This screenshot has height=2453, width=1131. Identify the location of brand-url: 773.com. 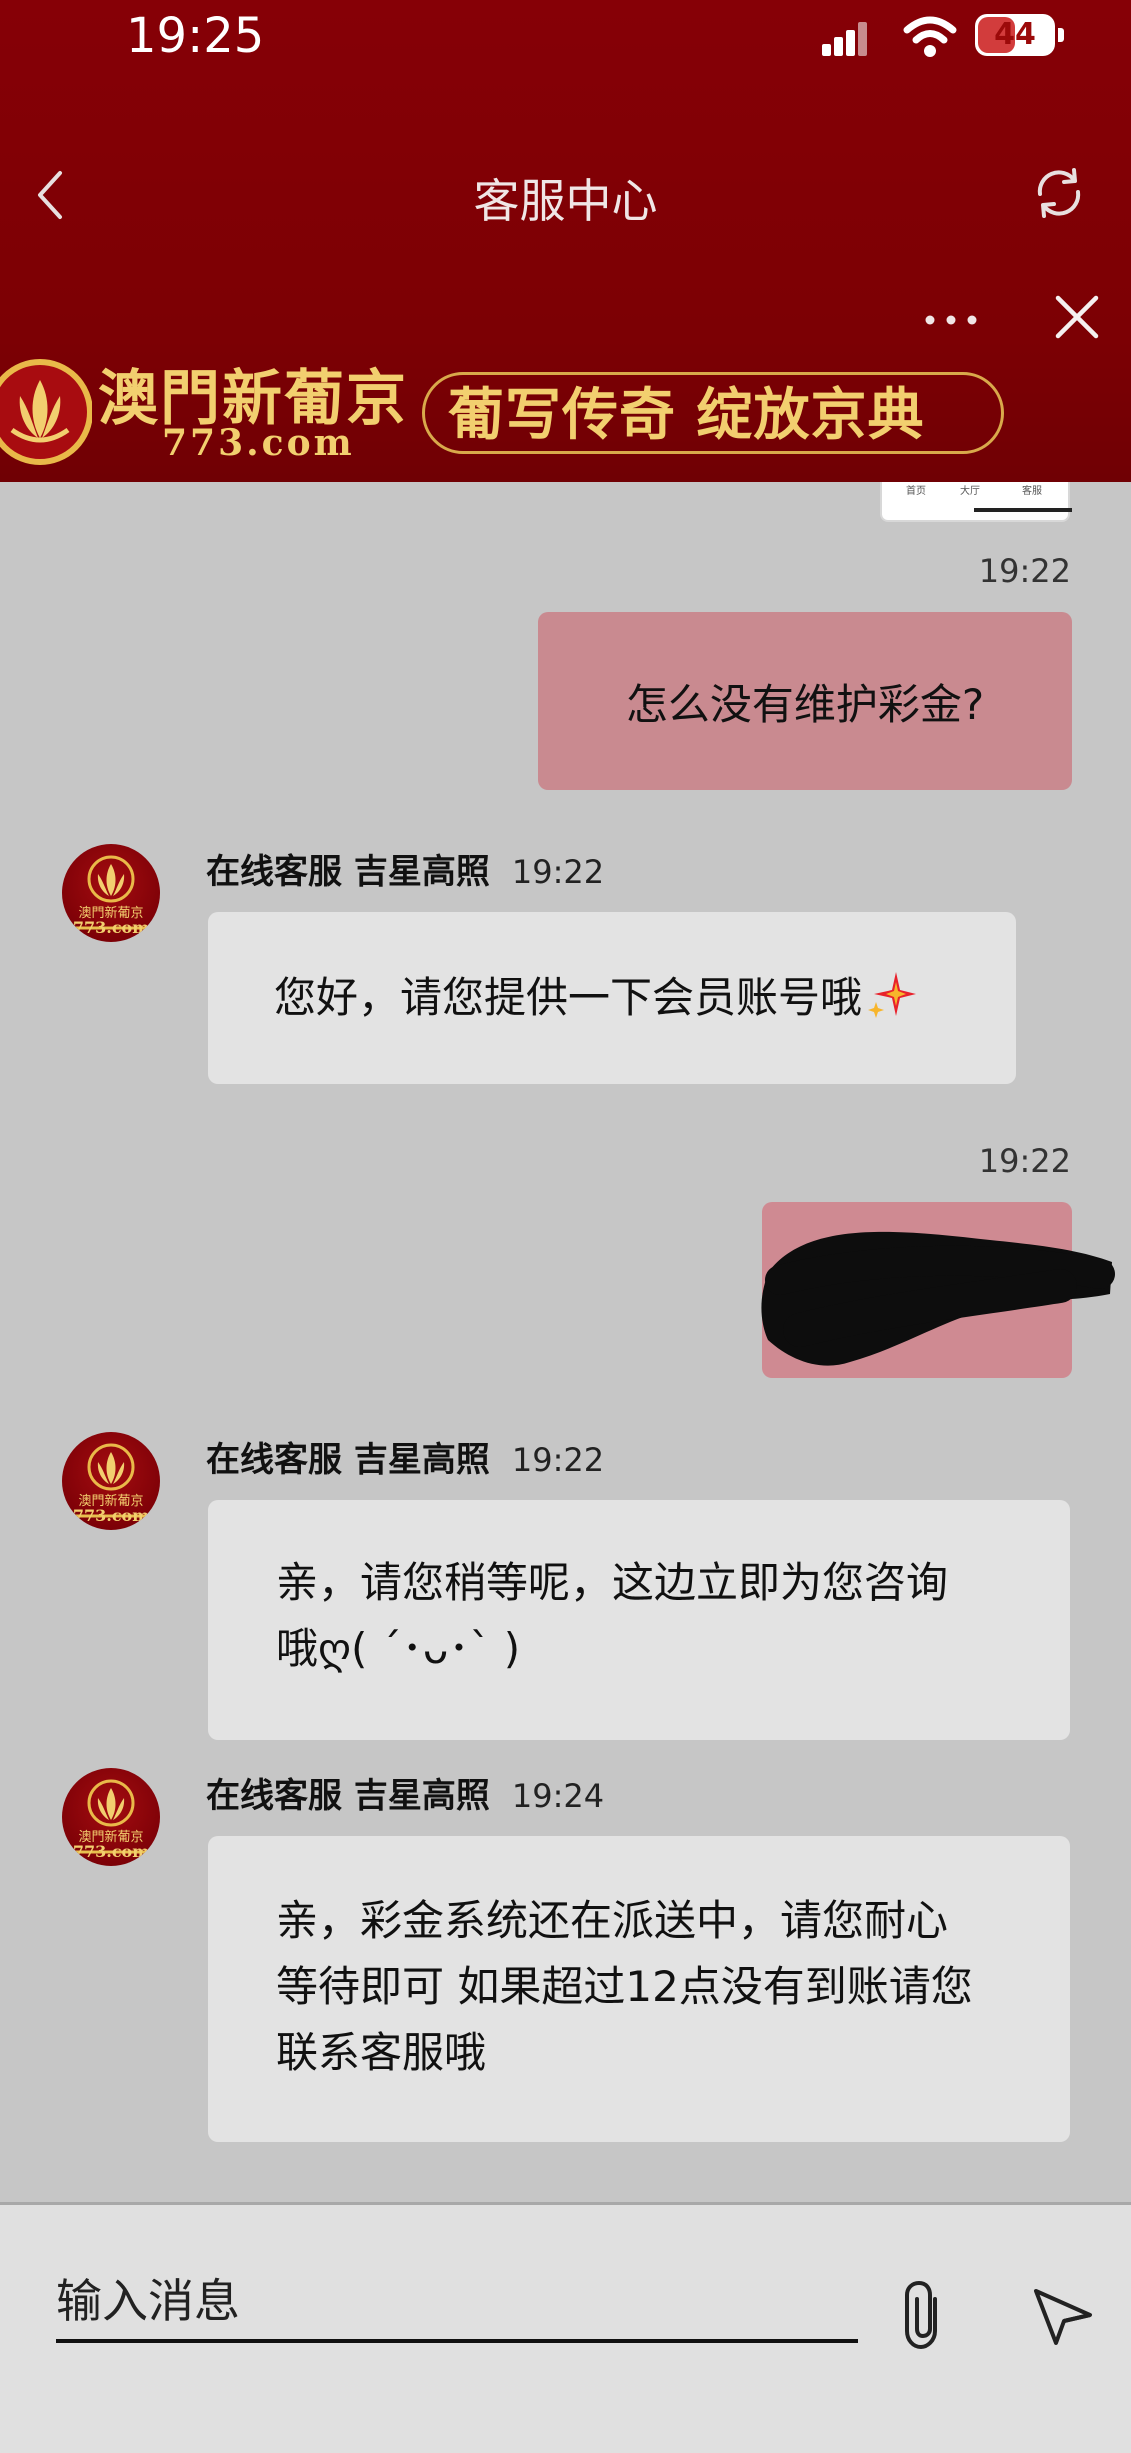
(258, 443).